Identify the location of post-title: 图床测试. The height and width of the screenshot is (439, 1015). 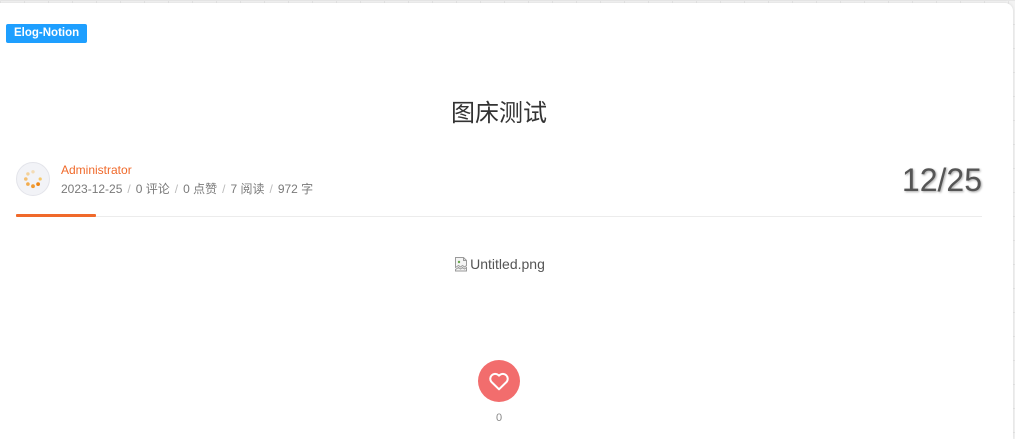
(499, 113).